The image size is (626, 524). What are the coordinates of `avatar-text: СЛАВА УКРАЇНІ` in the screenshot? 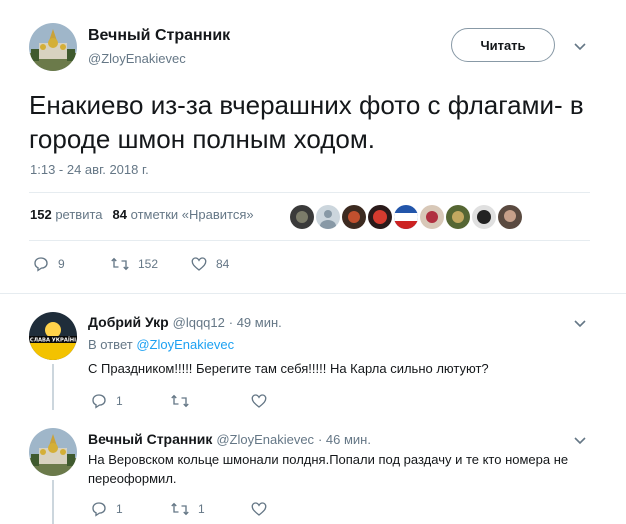 It's located at (53, 340).